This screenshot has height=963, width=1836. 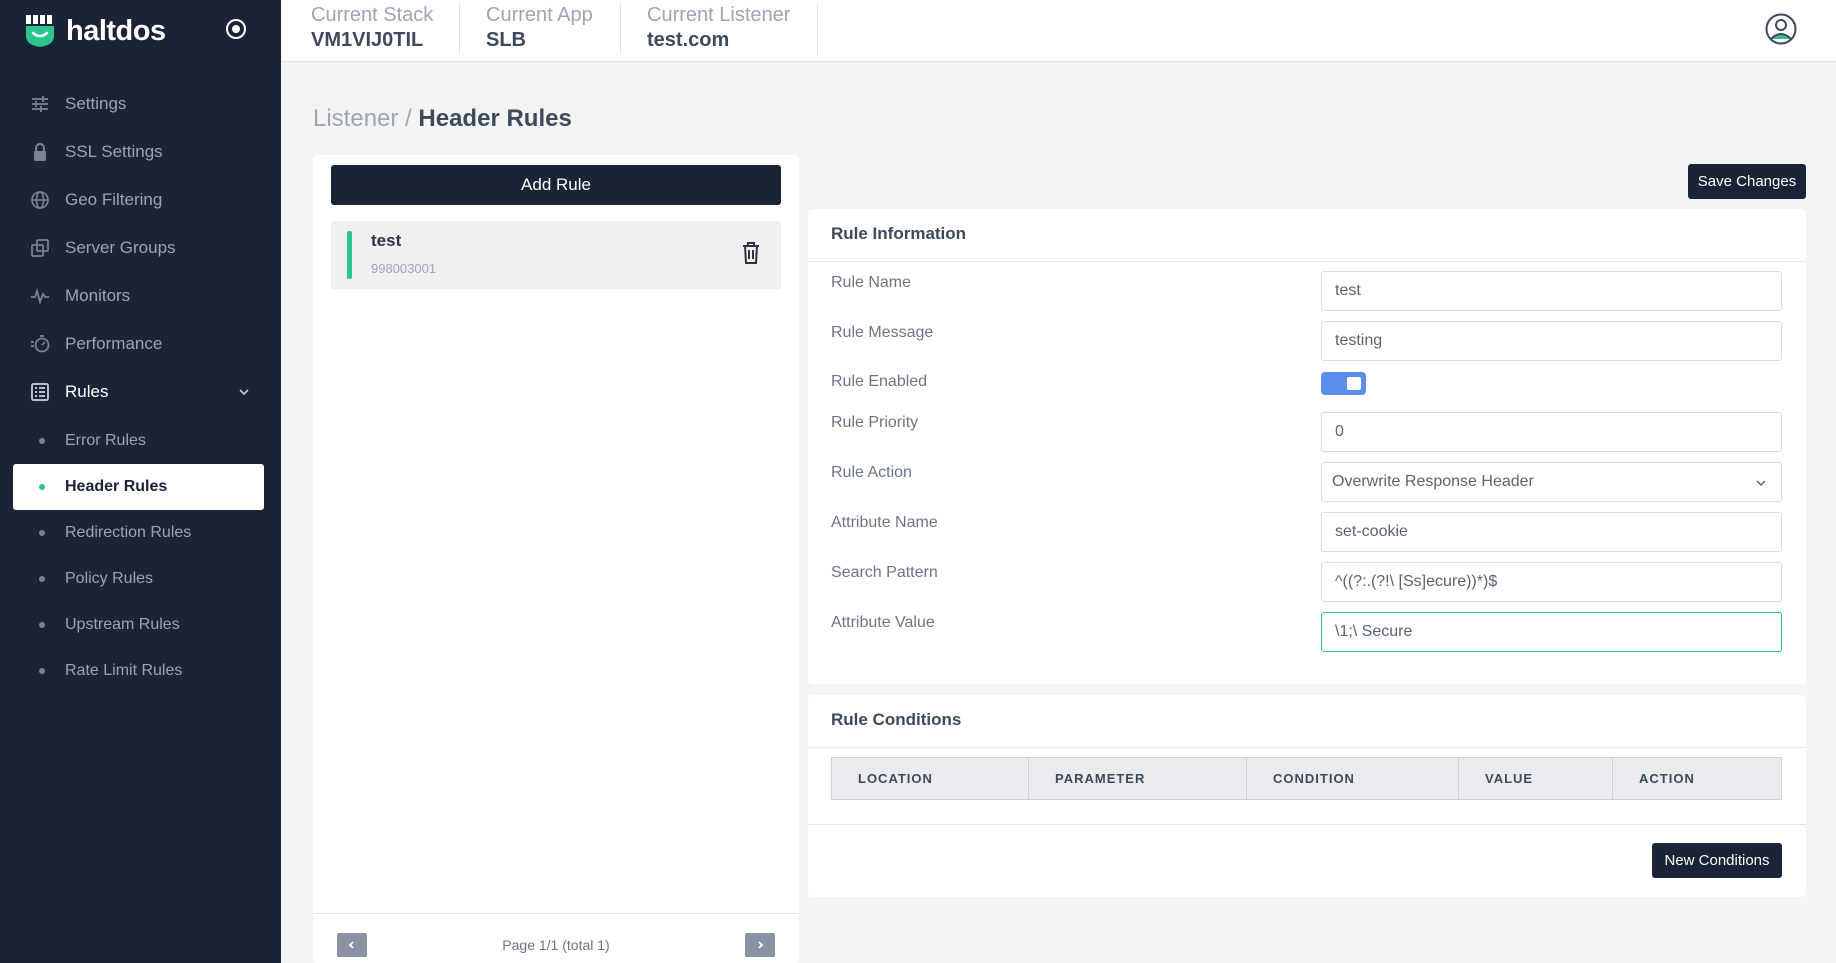 What do you see at coordinates (1138, 778) in the screenshot?
I see `column-header-parameter: PARAMETER` at bounding box center [1138, 778].